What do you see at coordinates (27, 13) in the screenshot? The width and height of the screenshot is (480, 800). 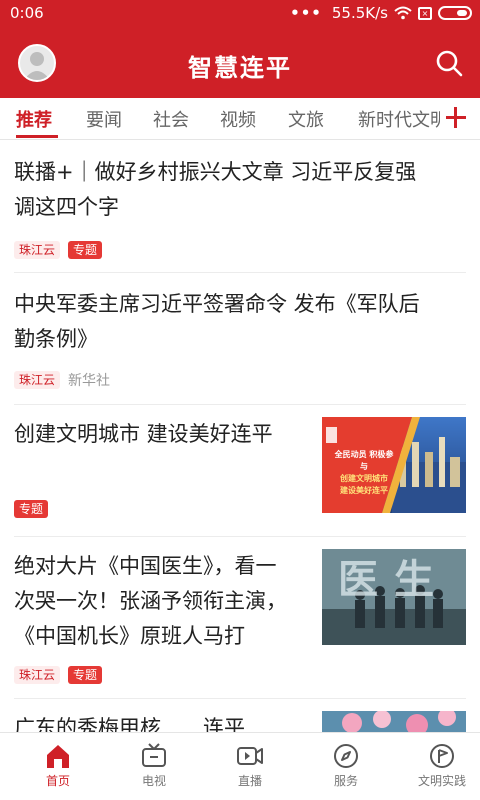 I see `status-time: 0:06` at bounding box center [27, 13].